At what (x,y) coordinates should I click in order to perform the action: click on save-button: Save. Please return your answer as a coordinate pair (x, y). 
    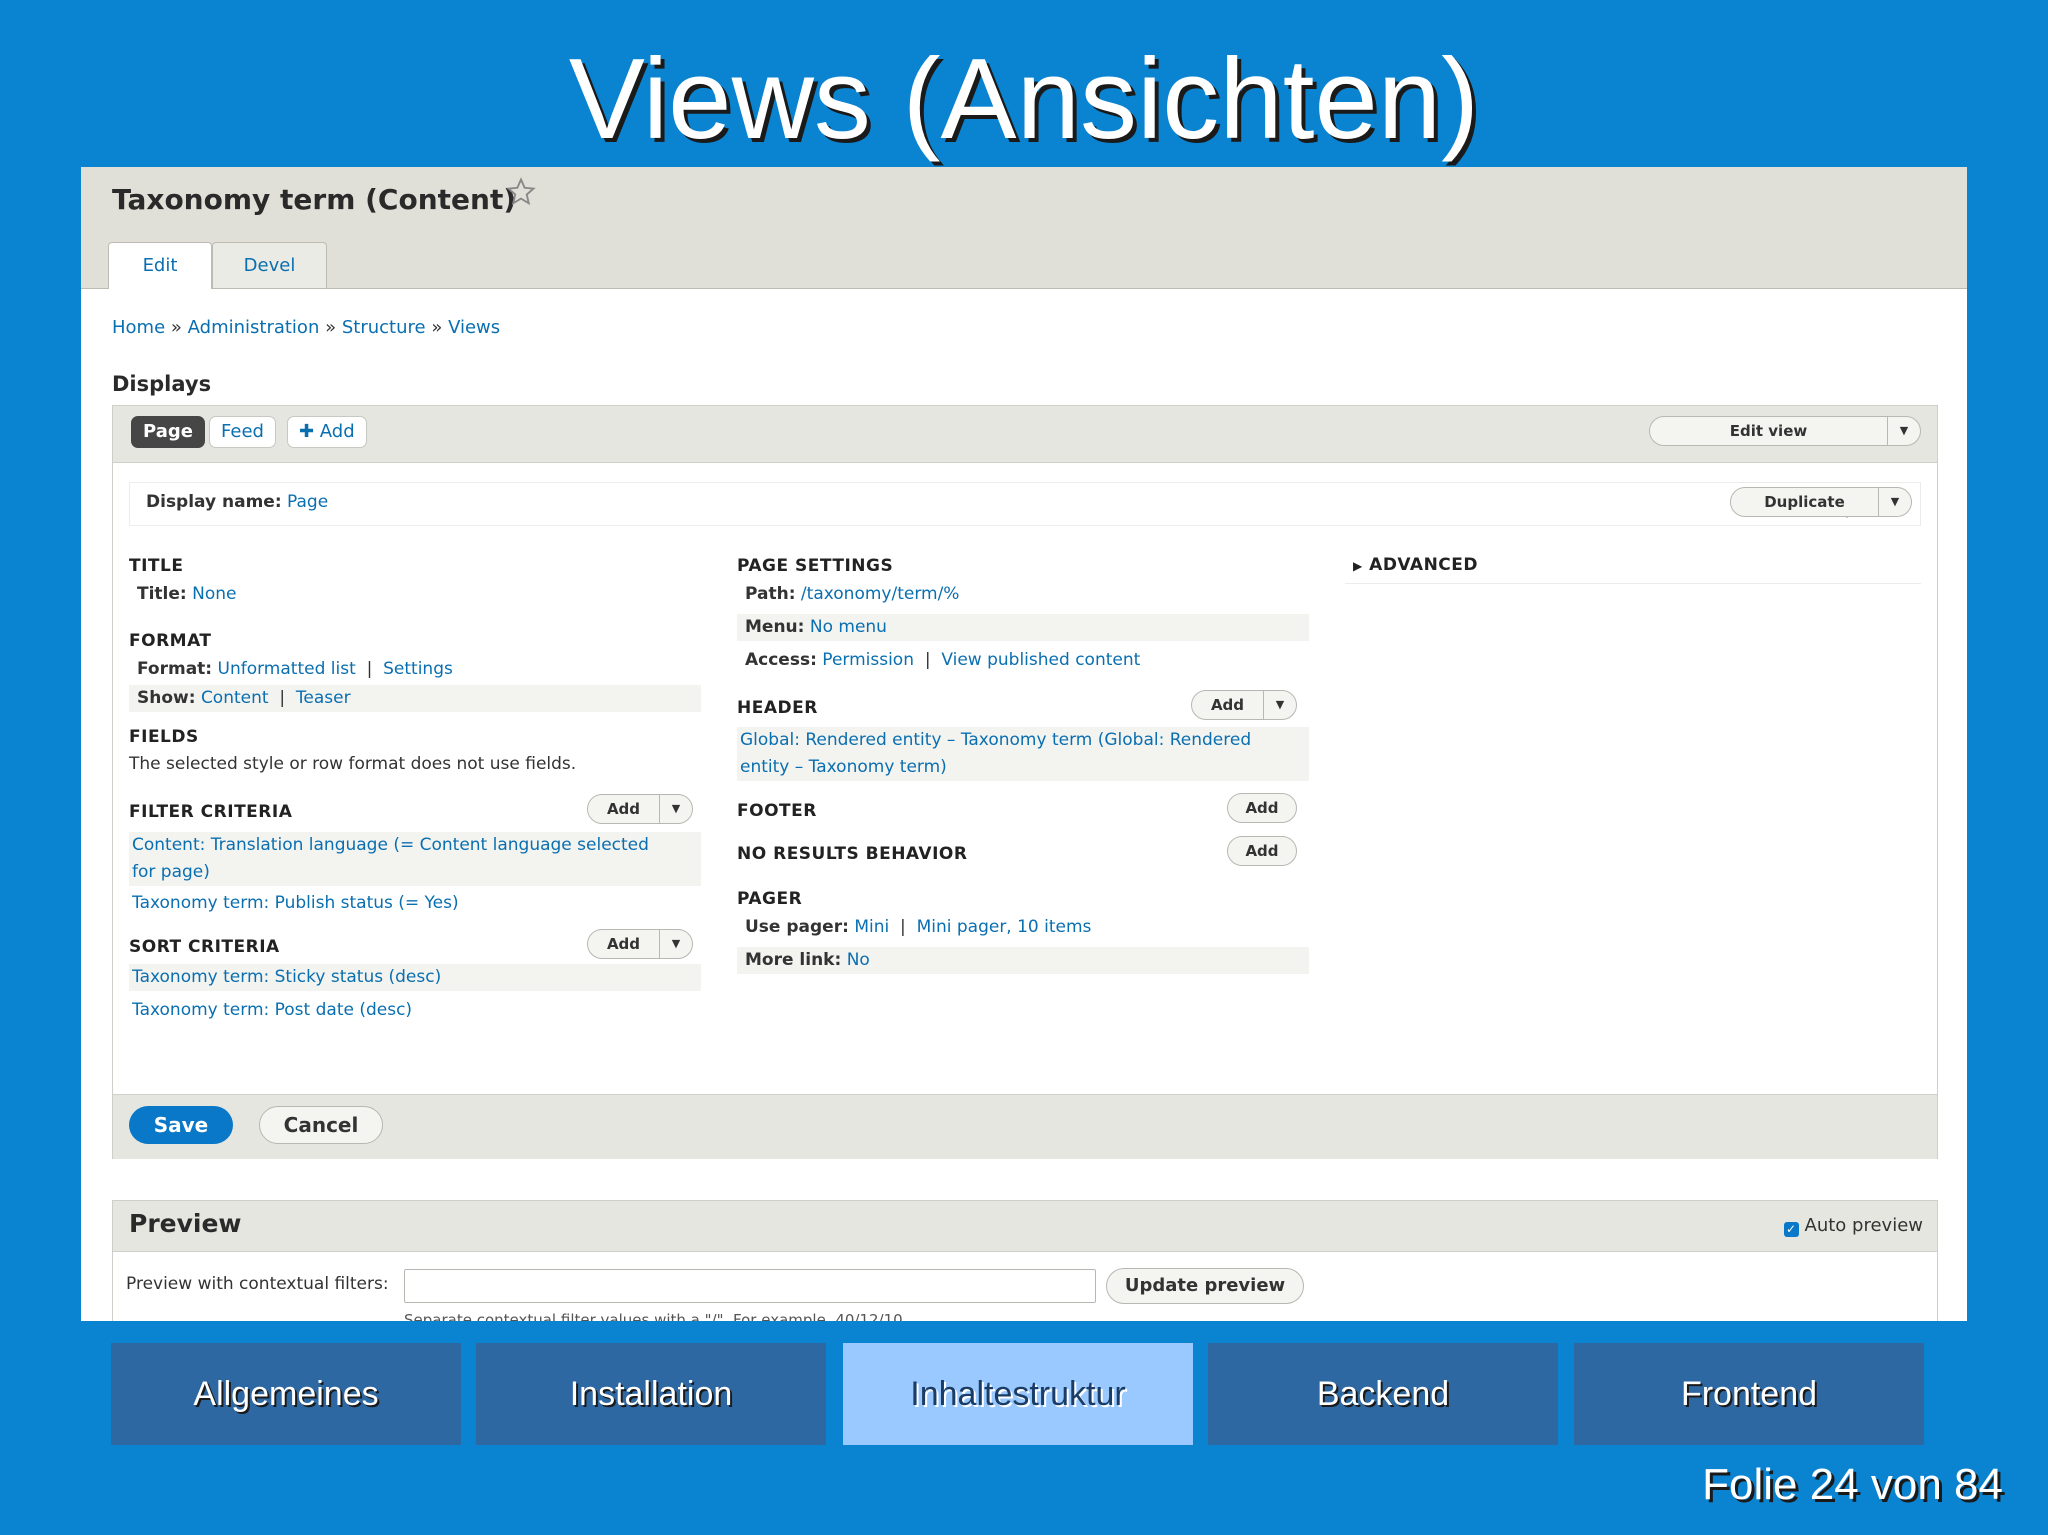
    Looking at the image, I should click on (181, 1125).